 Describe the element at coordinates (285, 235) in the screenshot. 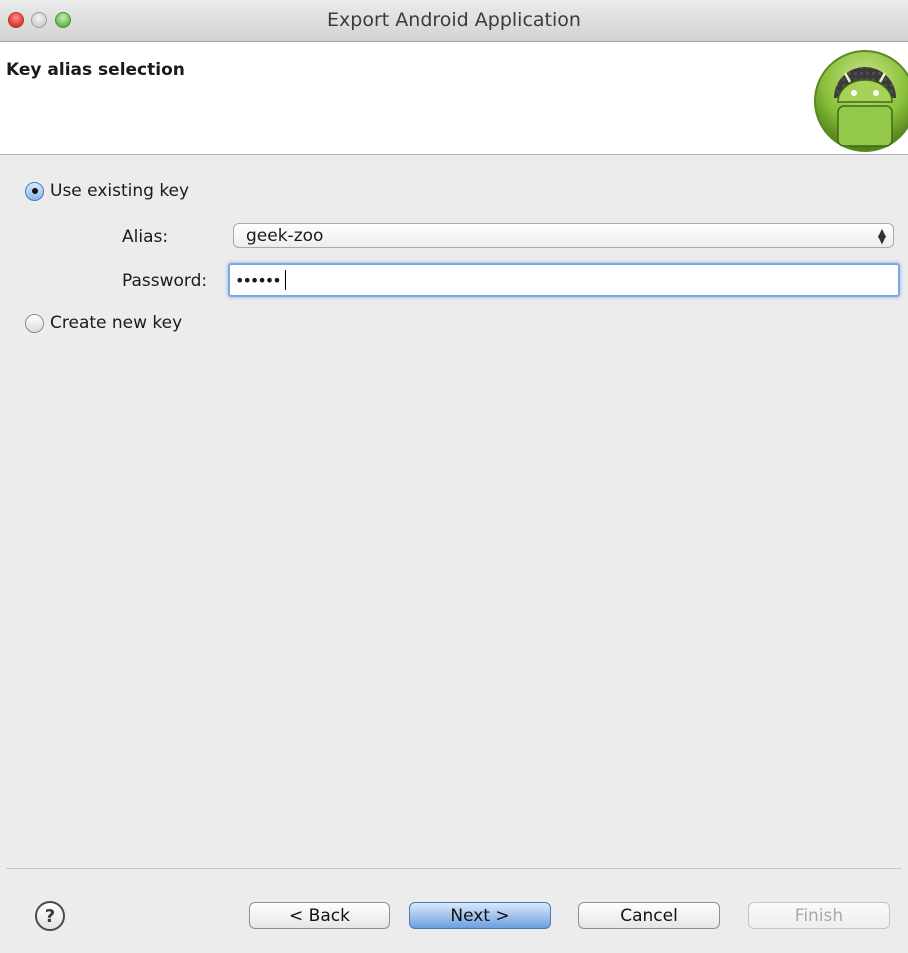

I see `alias-value: geek-zoo` at that location.